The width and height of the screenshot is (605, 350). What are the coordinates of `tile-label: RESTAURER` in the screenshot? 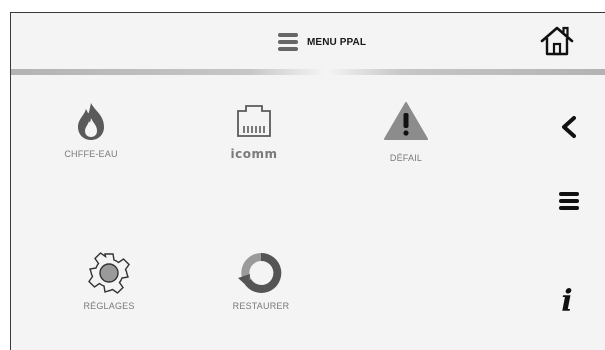 It's located at (261, 306).